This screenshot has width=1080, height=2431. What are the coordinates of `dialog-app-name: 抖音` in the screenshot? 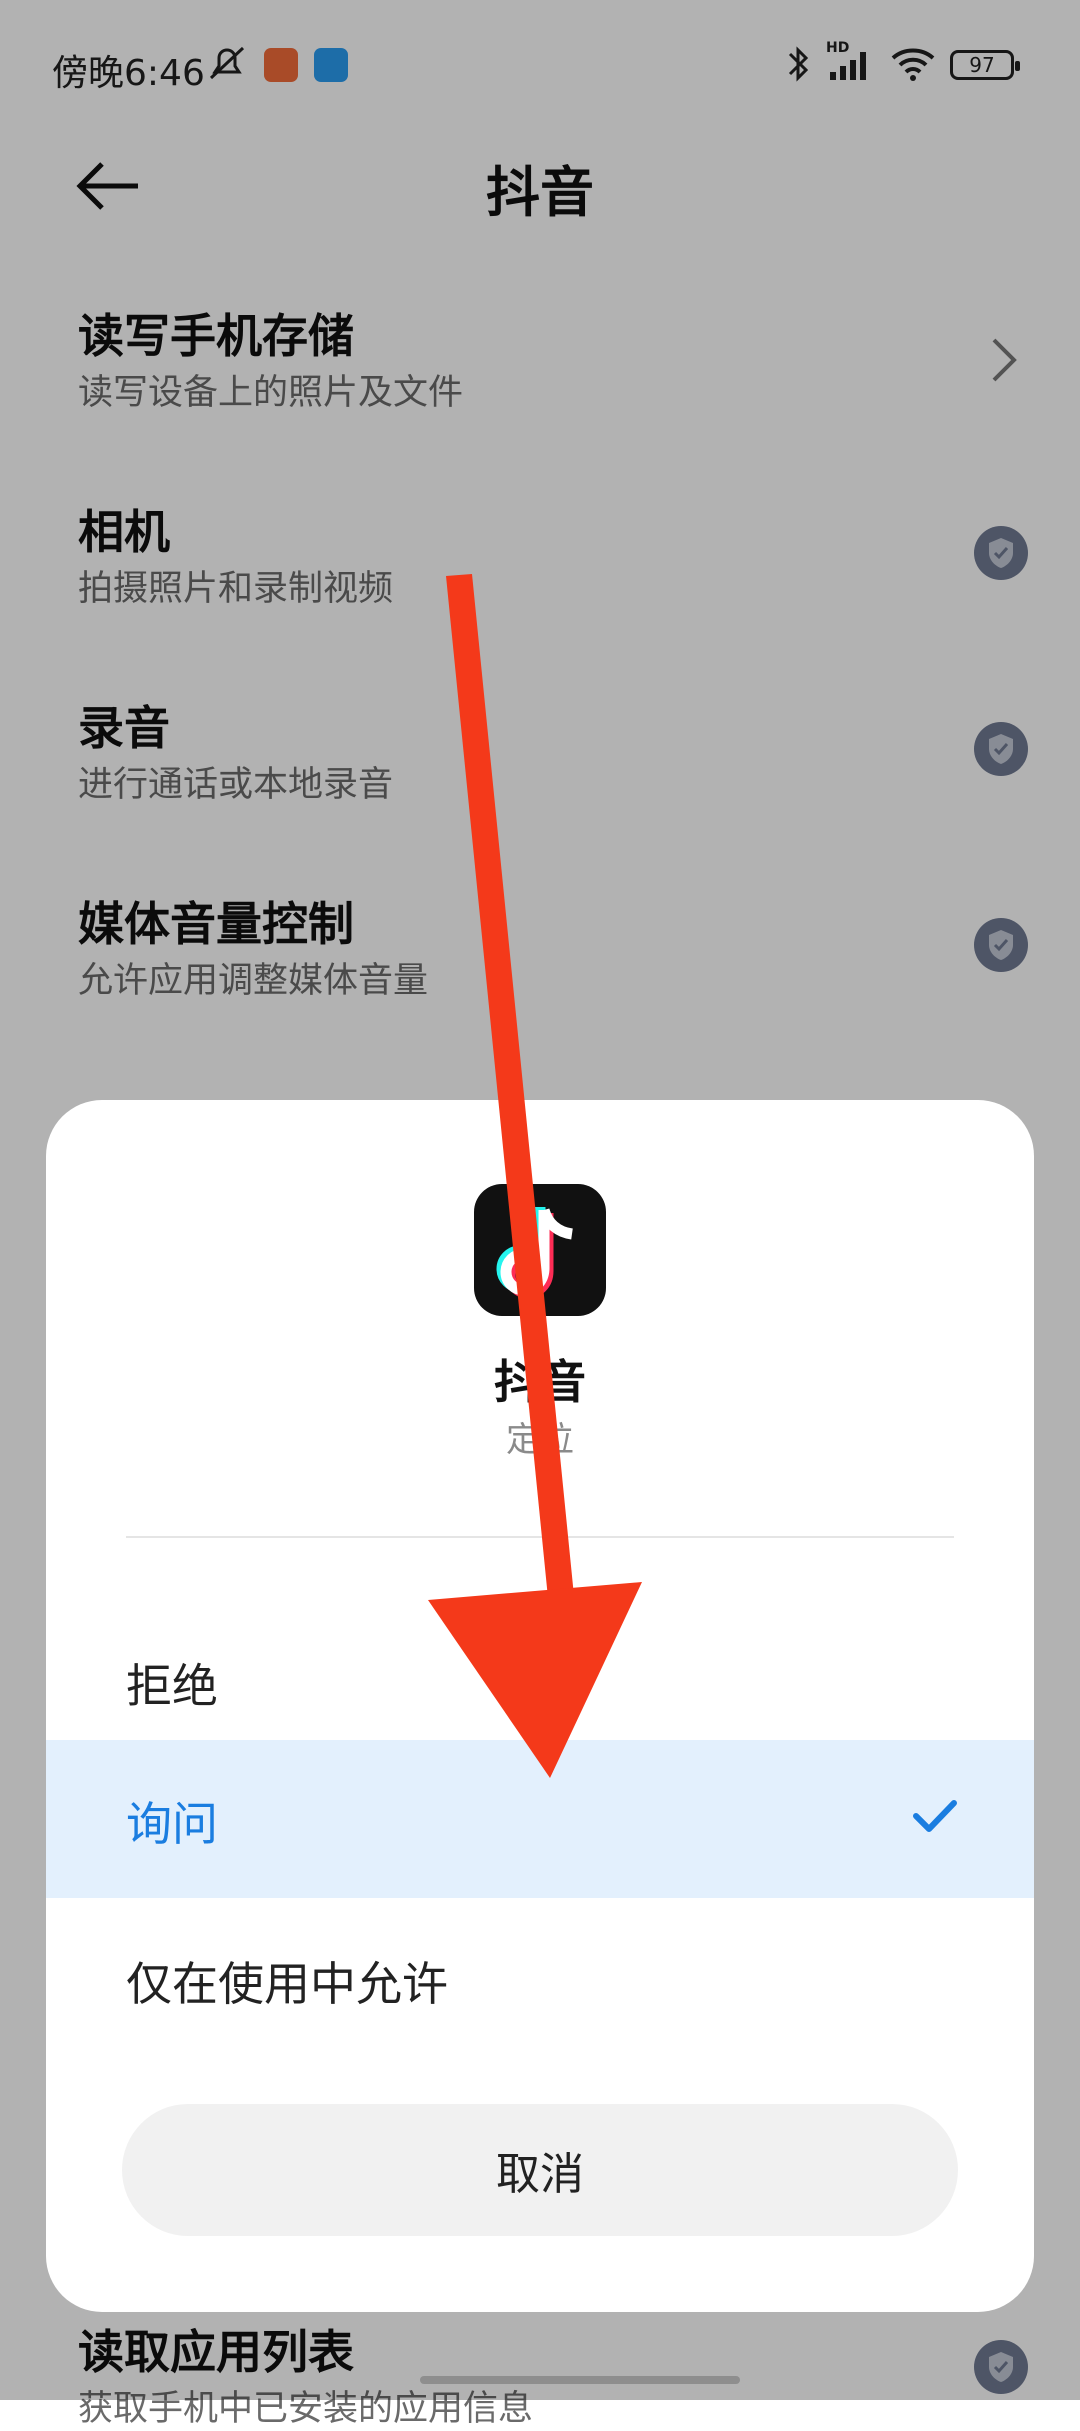 It's located at (540, 1382).